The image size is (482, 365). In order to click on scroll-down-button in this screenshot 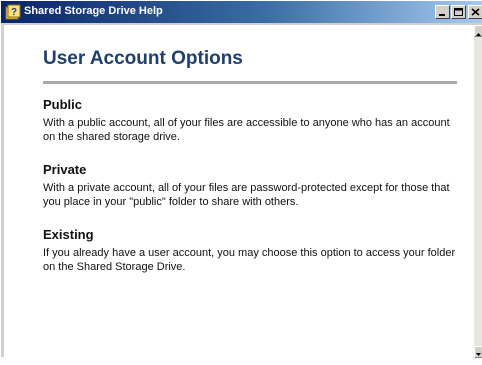, I will do `click(478, 352)`.